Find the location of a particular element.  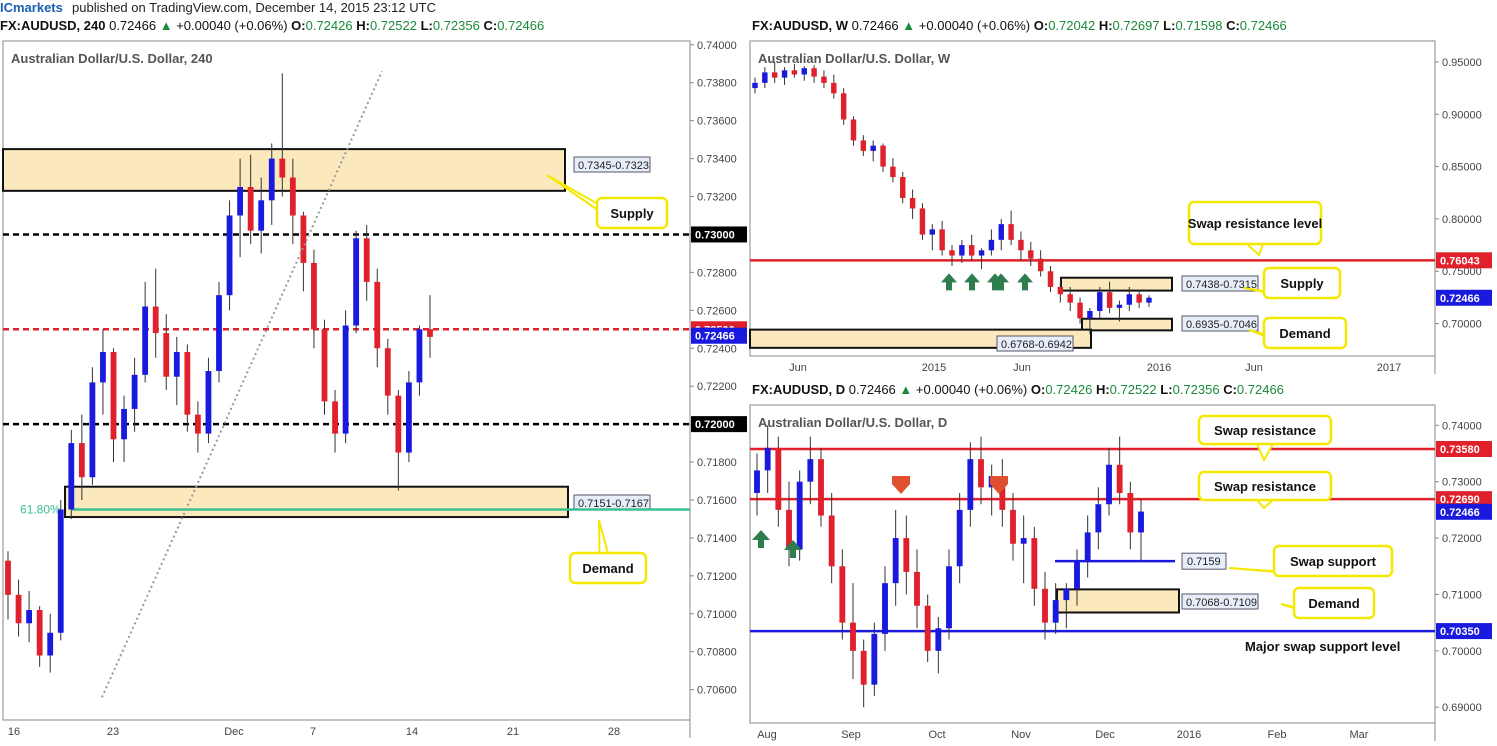

weekly-c-label: C: is located at coordinates (1233, 25).